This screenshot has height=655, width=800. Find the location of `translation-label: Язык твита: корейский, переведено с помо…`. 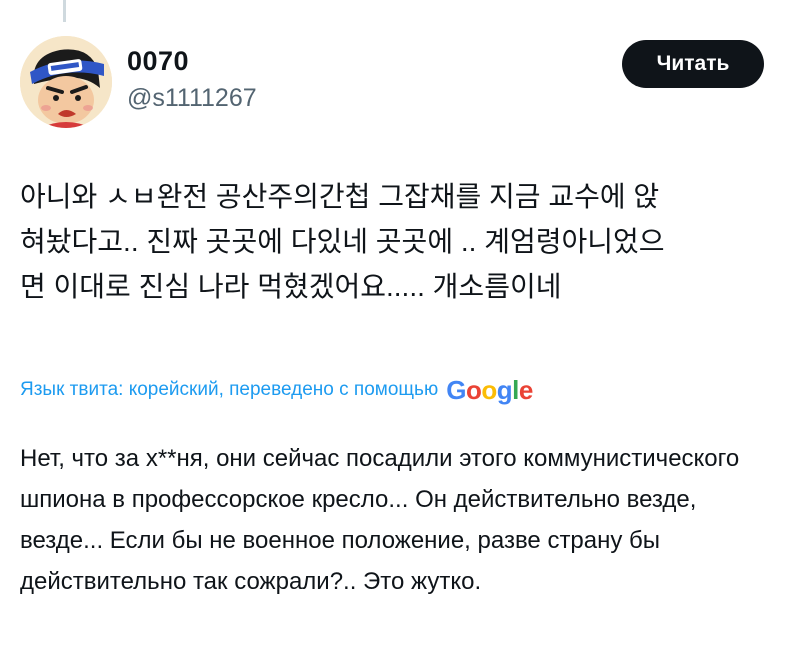

translation-label: Язык твита: корейский, переведено с помо… is located at coordinates (229, 390).